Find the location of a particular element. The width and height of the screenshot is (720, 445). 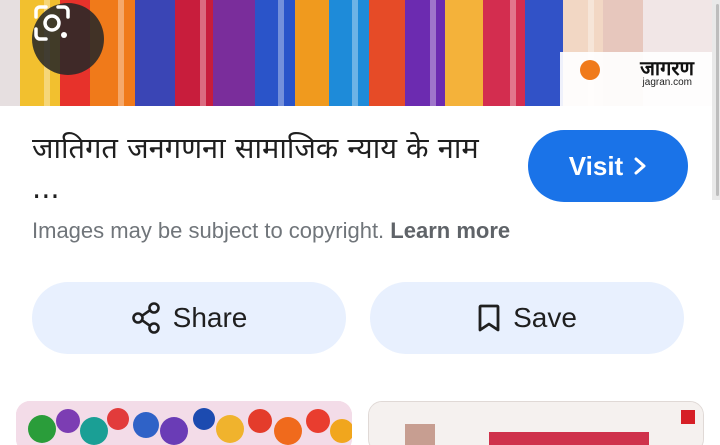

source-logo-domain: jagran.com is located at coordinates (667, 82).